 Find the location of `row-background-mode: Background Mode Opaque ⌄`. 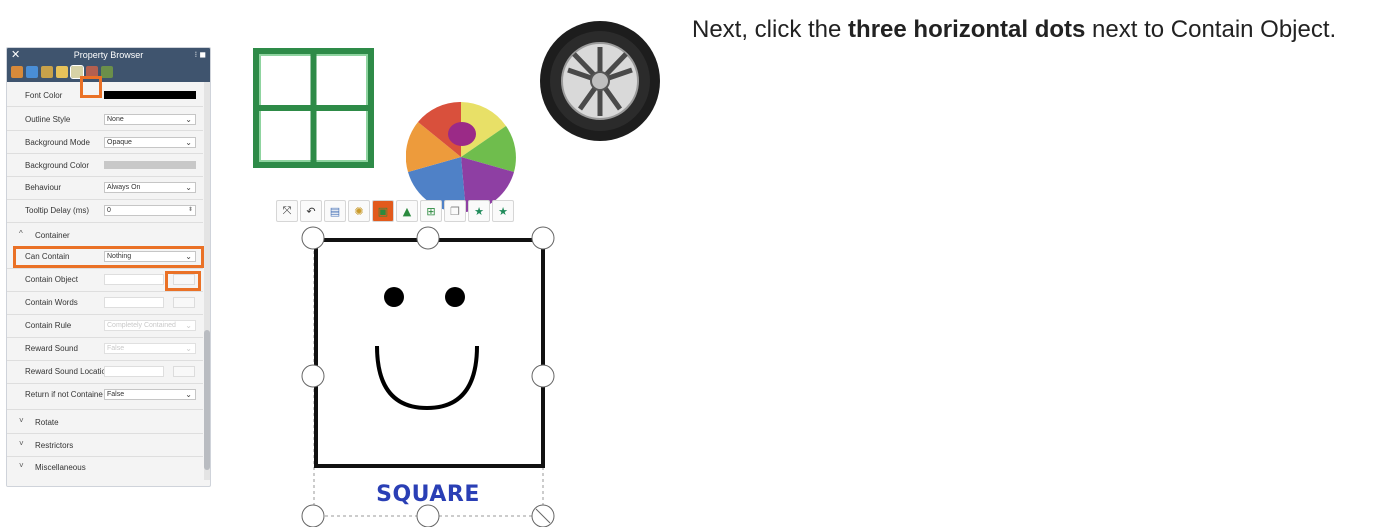

row-background-mode: Background Mode Opaque ⌄ is located at coordinates (105, 144).